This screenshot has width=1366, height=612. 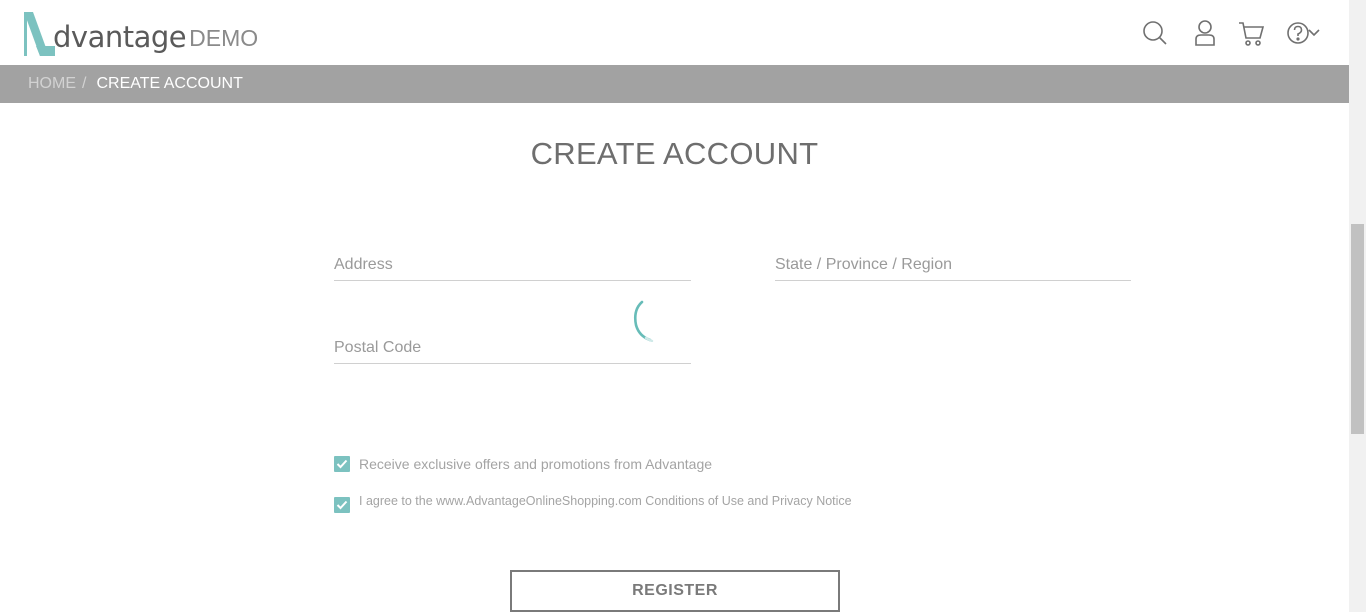 I want to click on page-scrollbar, so click(x=1357, y=306).